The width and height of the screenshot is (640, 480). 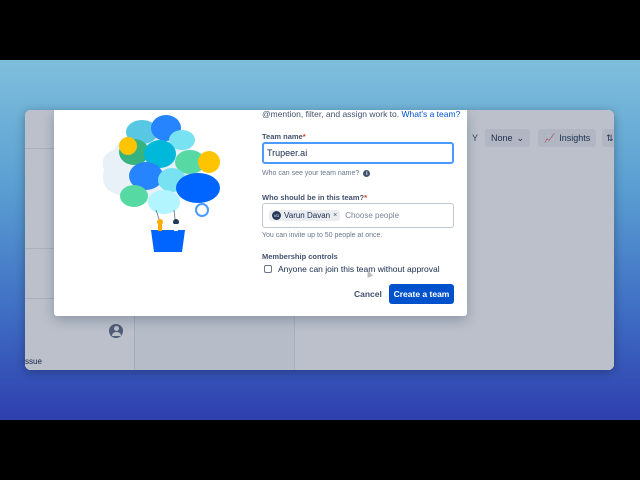 I want to click on cancel-button: Cancel, so click(x=368, y=294).